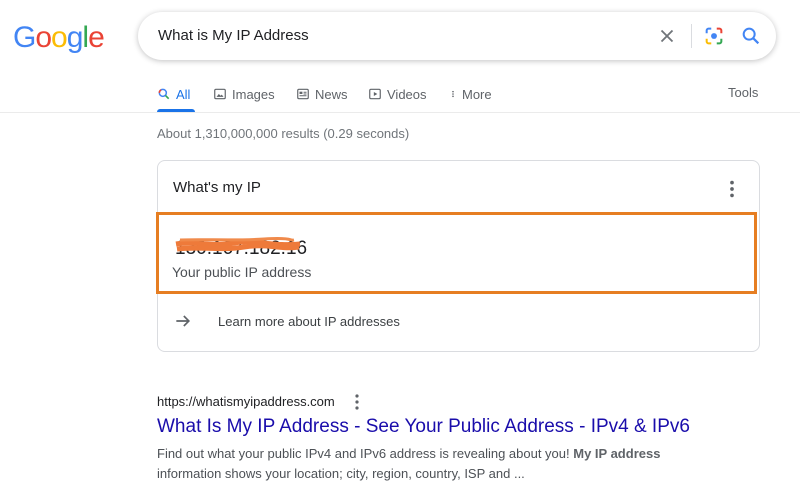 Image resolution: width=800 pixels, height=496 pixels. What do you see at coordinates (96, 37) in the screenshot?
I see `logo-letter: e` at bounding box center [96, 37].